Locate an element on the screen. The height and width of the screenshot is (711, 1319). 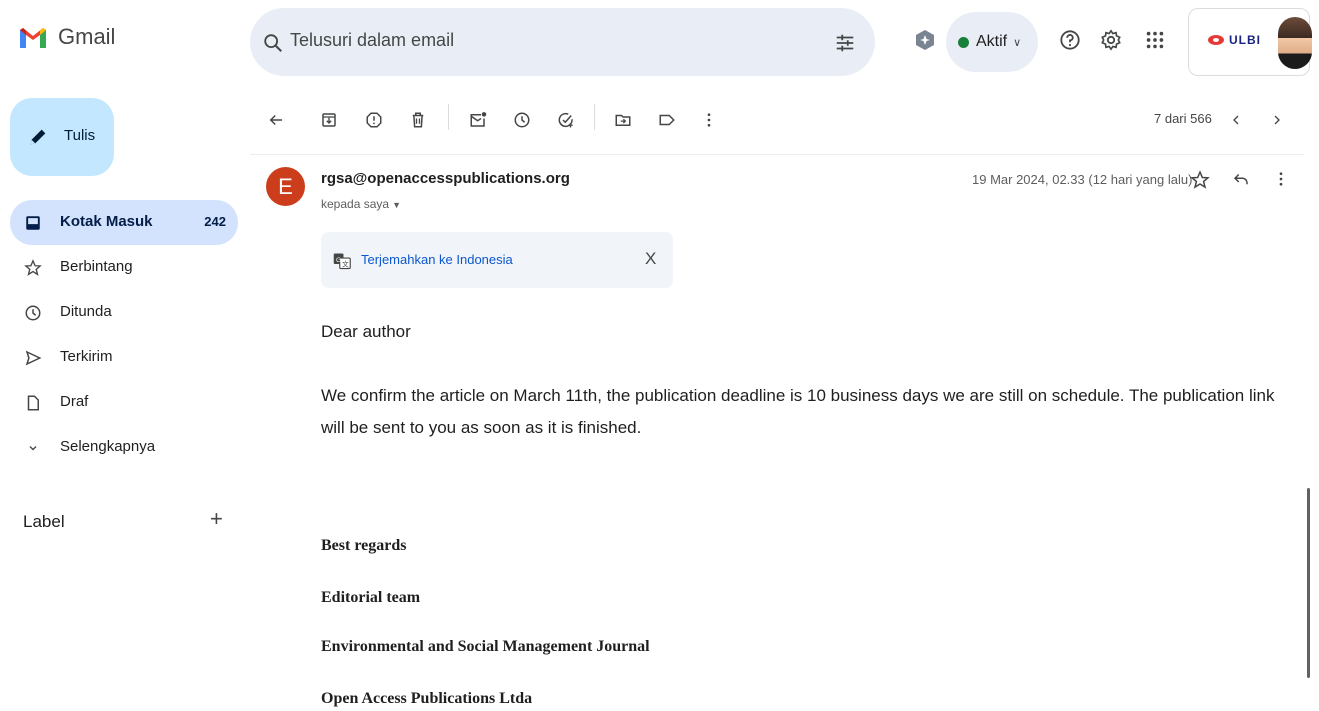
move-to-icon is located at coordinates (623, 120).